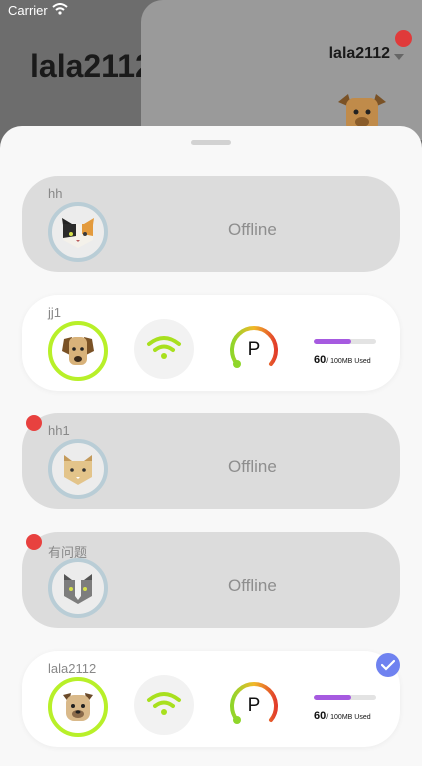 This screenshot has height=766, width=422. Describe the element at coordinates (55, 312) in the screenshot. I see `device-name: jj1` at that location.